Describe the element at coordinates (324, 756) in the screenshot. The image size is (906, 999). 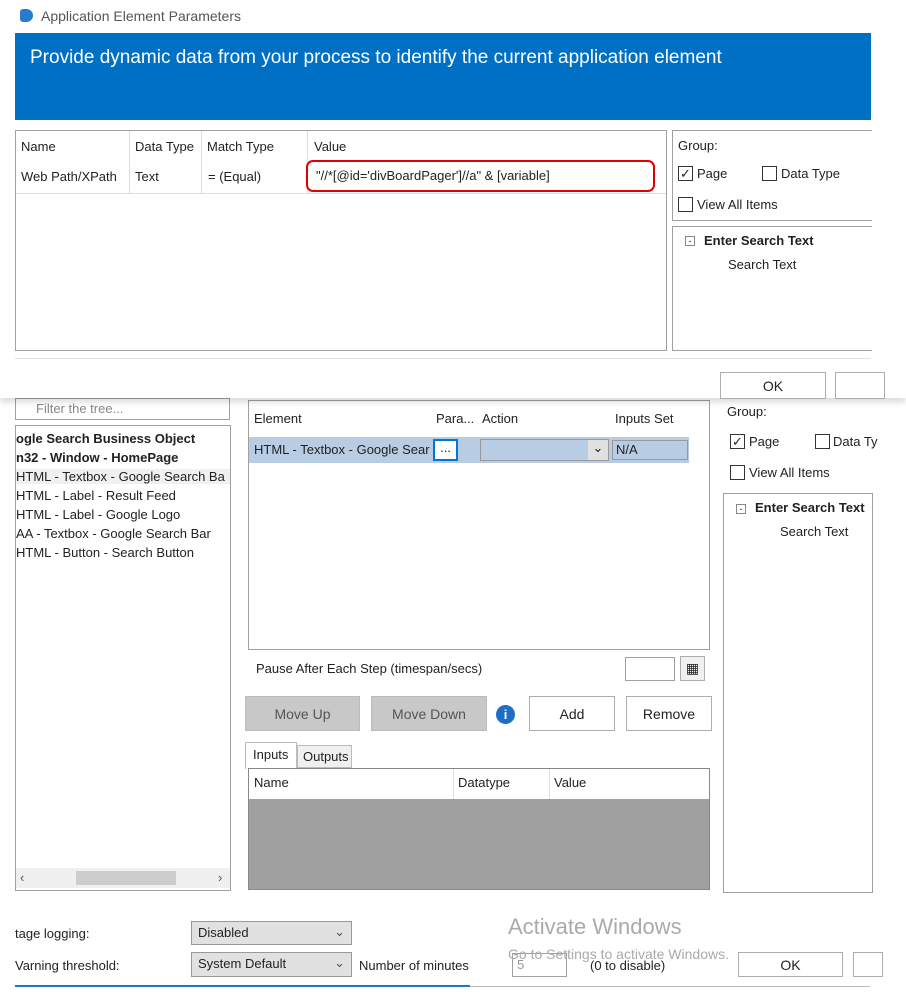
I see `tab-outputs: Outputs` at that location.